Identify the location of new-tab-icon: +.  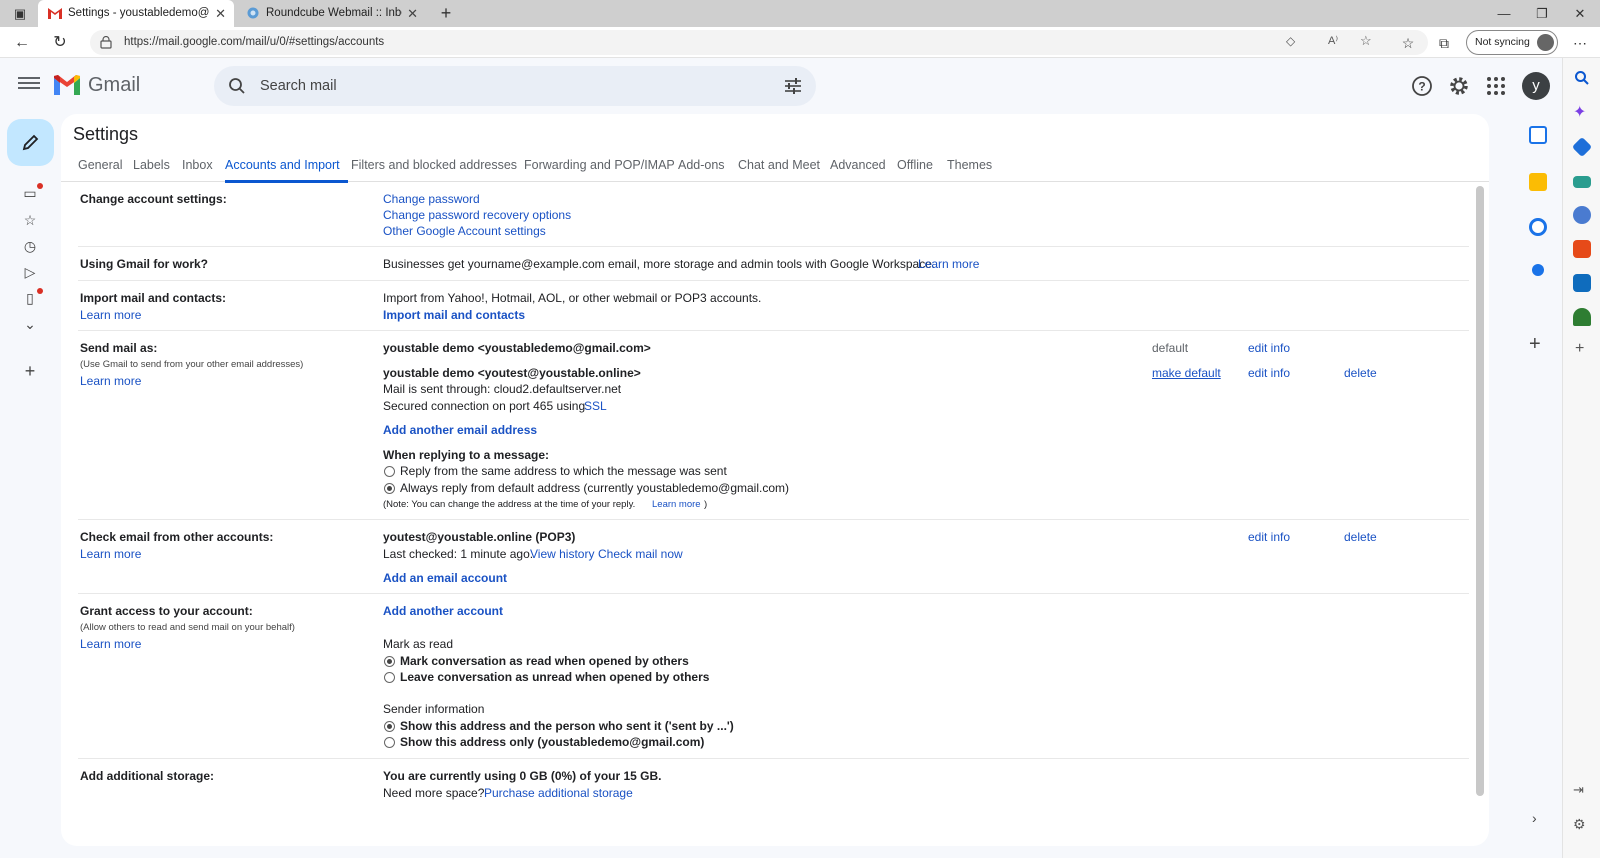
(446, 13).